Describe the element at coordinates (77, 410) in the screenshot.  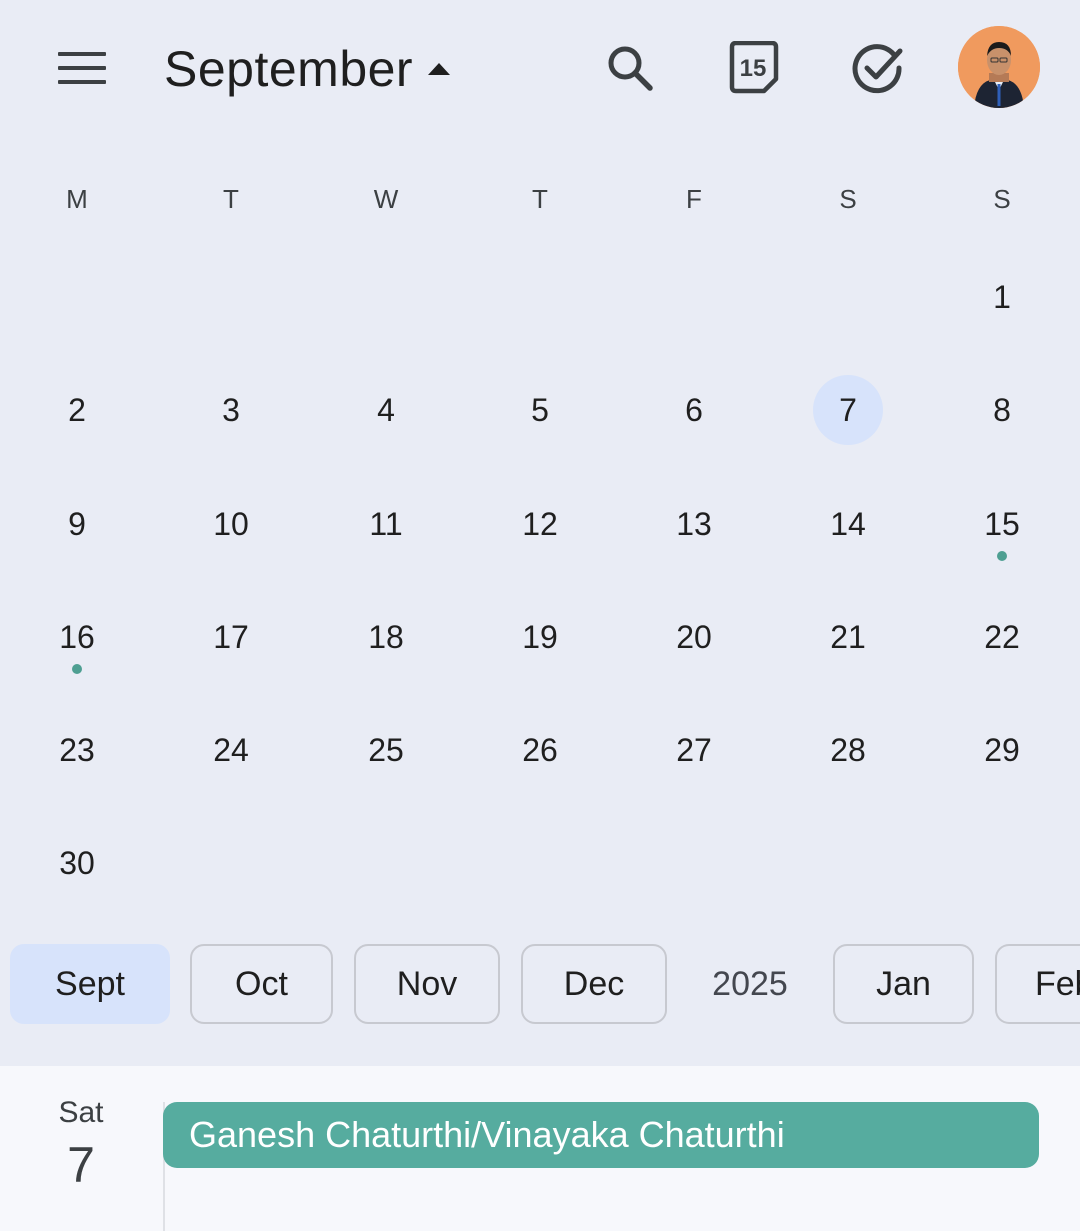
I see `day-cell: 2` at that location.